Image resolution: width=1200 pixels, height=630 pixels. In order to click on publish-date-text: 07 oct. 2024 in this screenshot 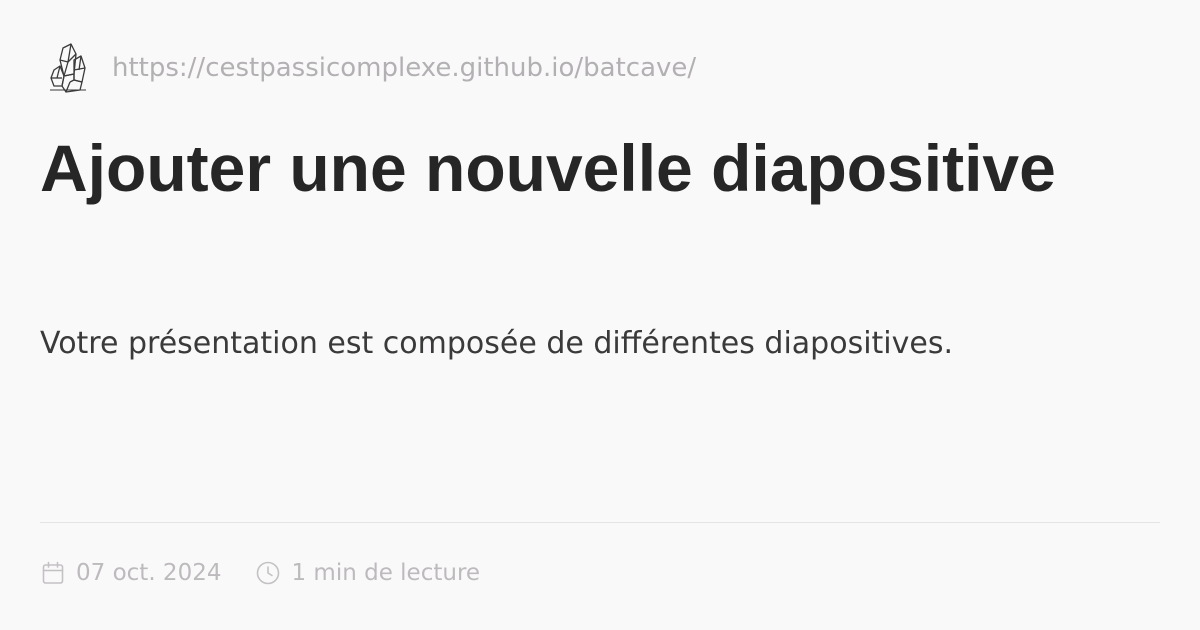, I will do `click(149, 573)`.